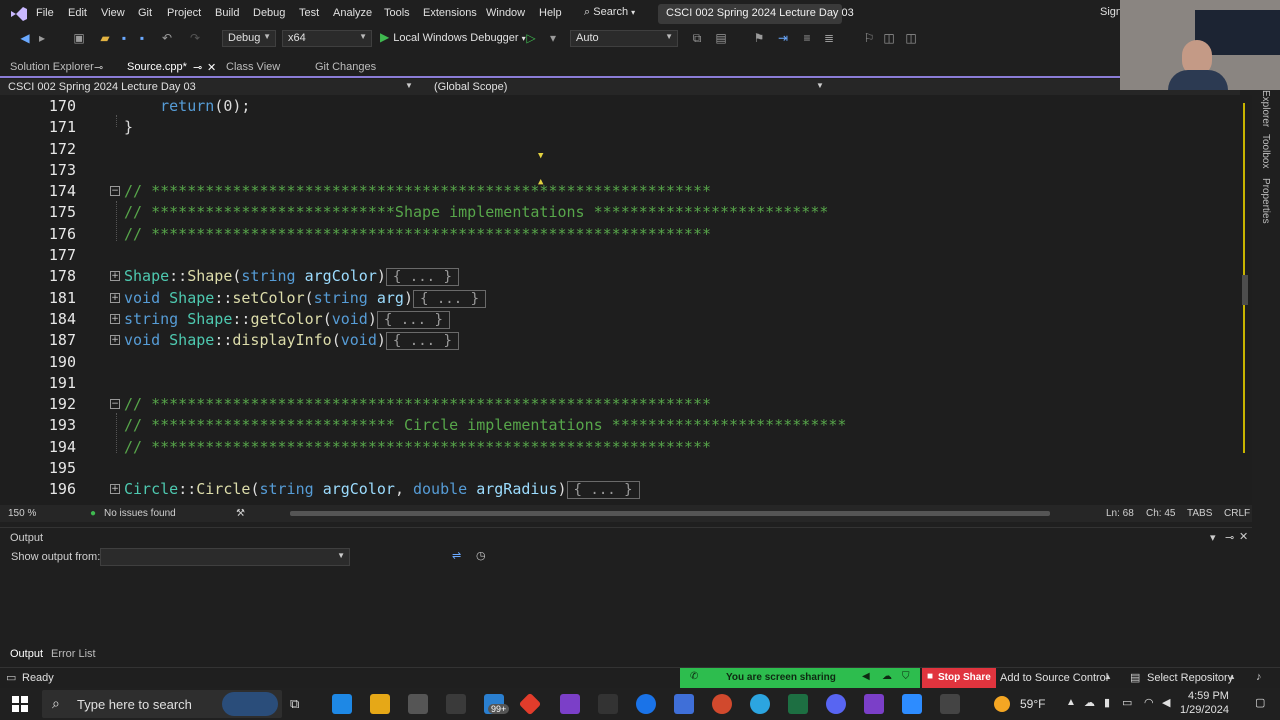 The width and height of the screenshot is (1280, 720). What do you see at coordinates (45, 13) in the screenshot?
I see `menu-file: File` at bounding box center [45, 13].